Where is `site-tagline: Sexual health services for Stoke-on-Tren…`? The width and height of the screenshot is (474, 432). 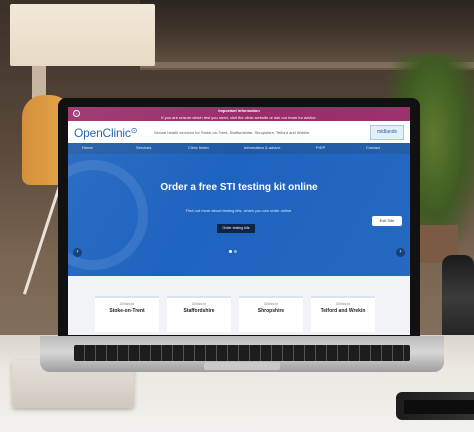 site-tagline: Sexual health services for Stoke-on-Tren… is located at coordinates (232, 132).